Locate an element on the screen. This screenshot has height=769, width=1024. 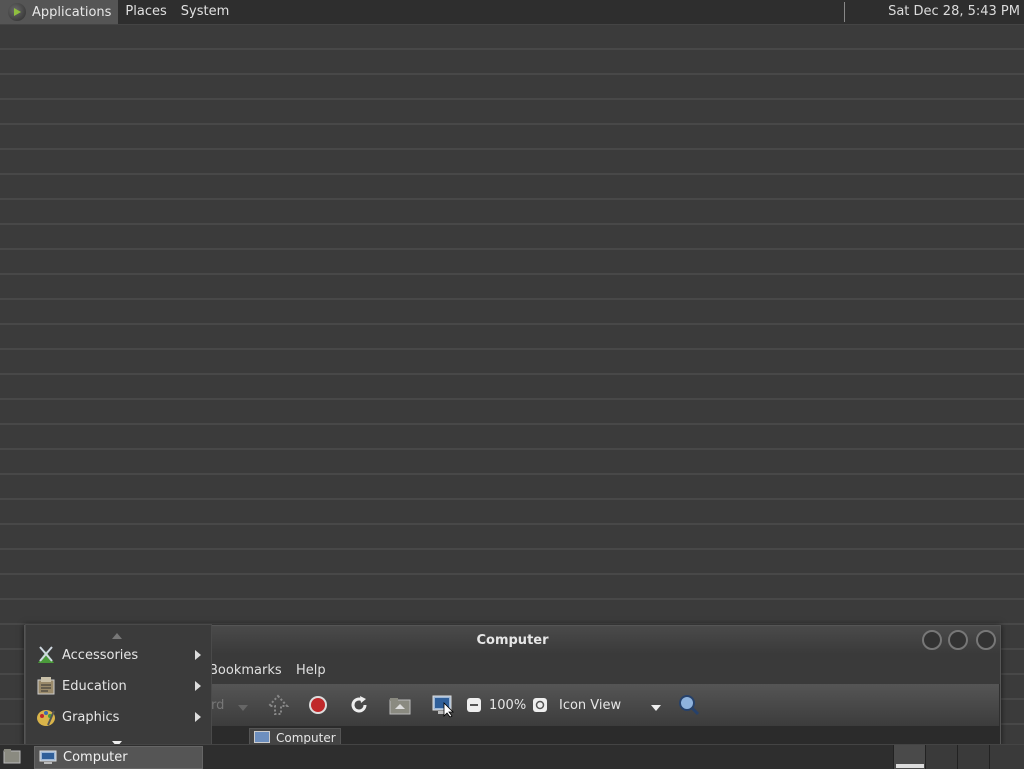
menu-item-label: Graphics is located at coordinates (91, 717).